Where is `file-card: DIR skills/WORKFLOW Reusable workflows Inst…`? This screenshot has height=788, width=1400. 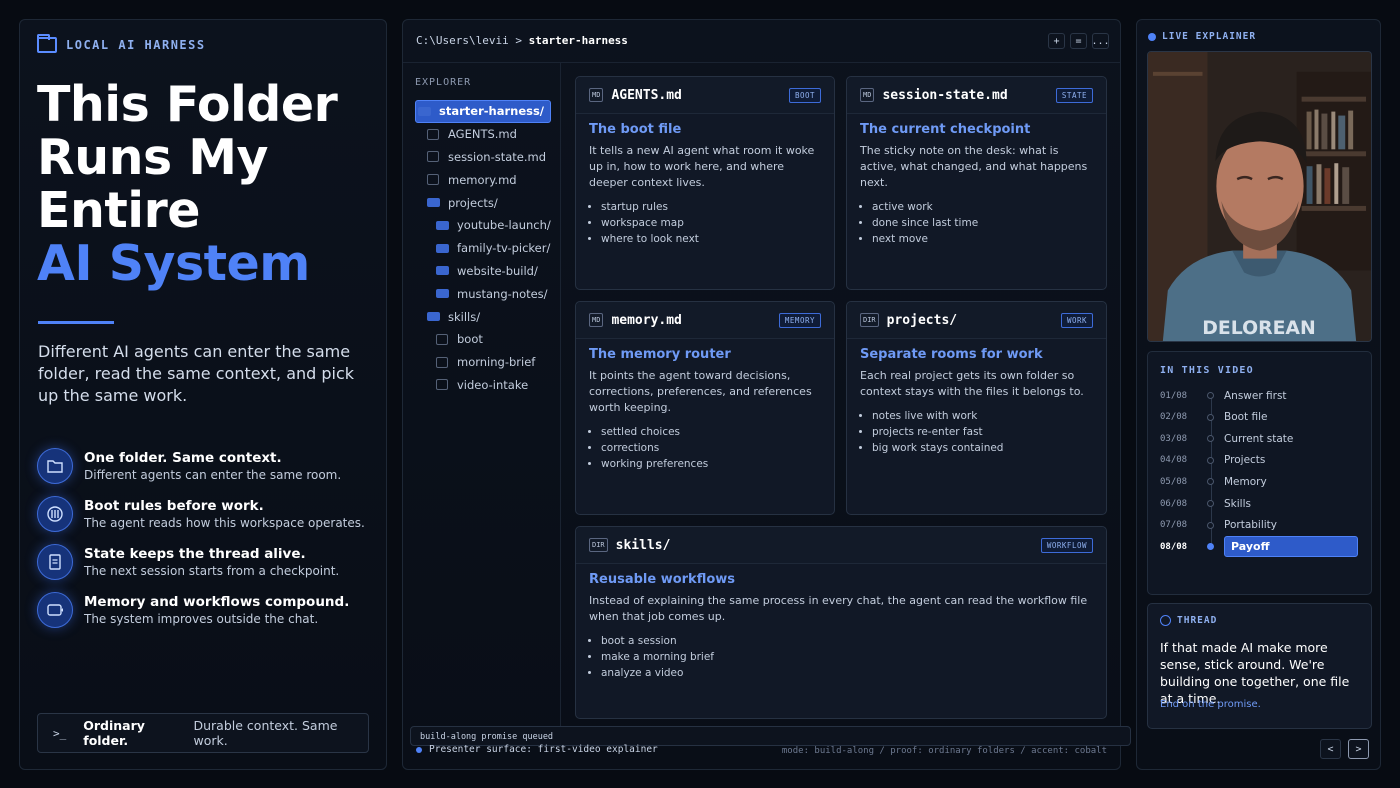
file-card: DIR skills/WORKFLOW Reusable workflows Inst… is located at coordinates (841, 622).